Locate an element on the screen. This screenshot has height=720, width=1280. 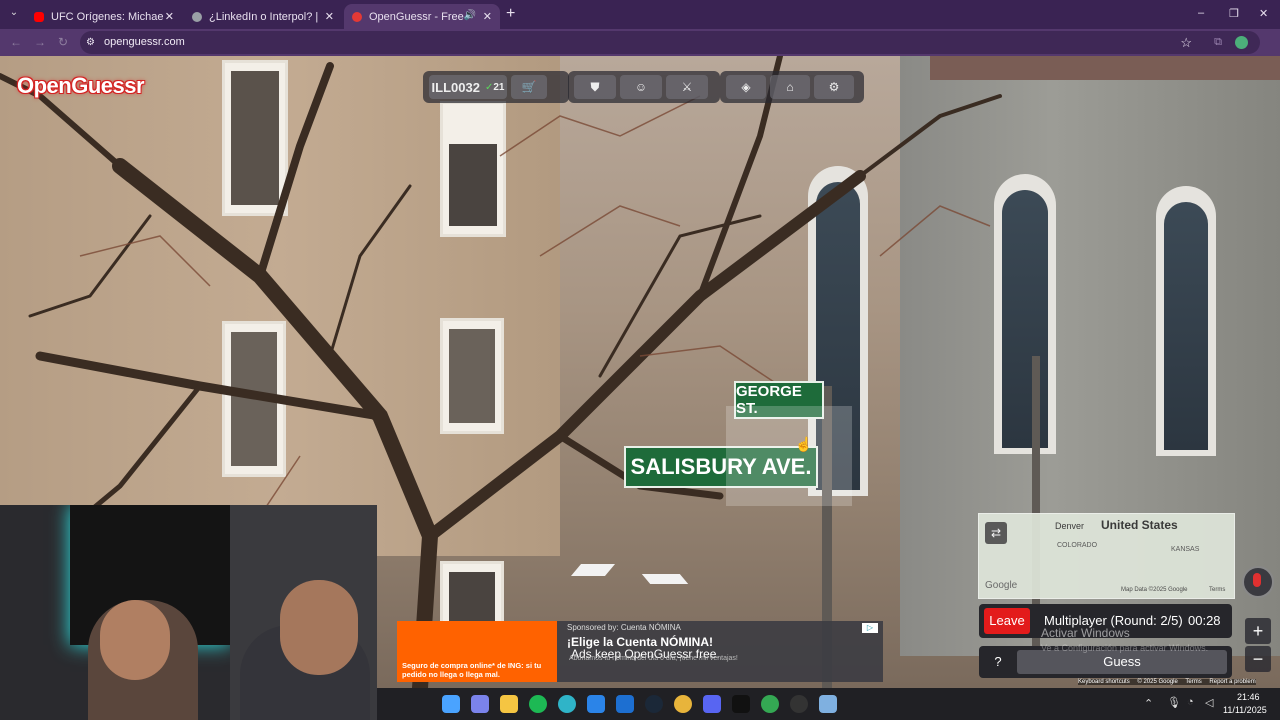
google-logo: Google is located at coordinates (1001, 585).